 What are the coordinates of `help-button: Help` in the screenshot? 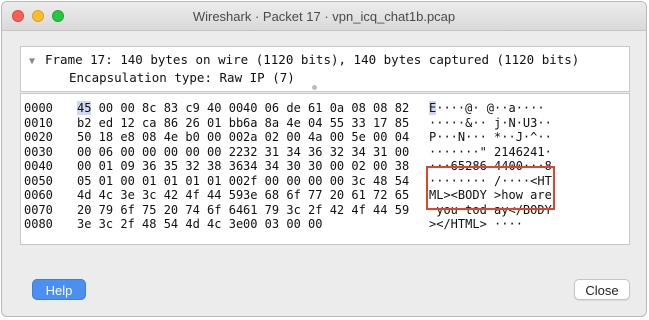 It's located at (59, 289).